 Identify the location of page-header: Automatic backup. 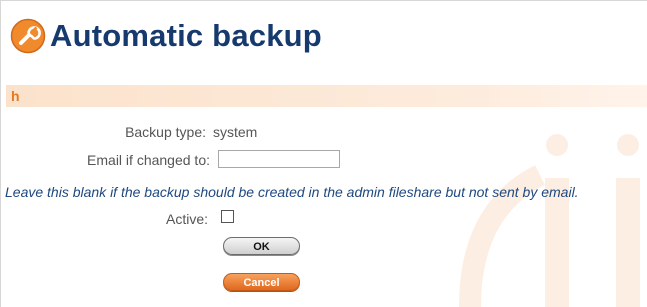
(166, 36).